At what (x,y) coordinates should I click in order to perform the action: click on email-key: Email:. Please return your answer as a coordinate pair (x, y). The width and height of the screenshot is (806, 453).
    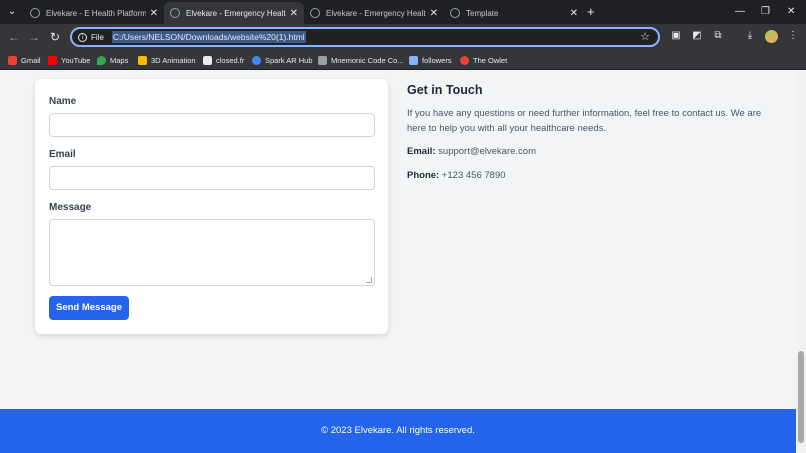
    Looking at the image, I should click on (421, 151).